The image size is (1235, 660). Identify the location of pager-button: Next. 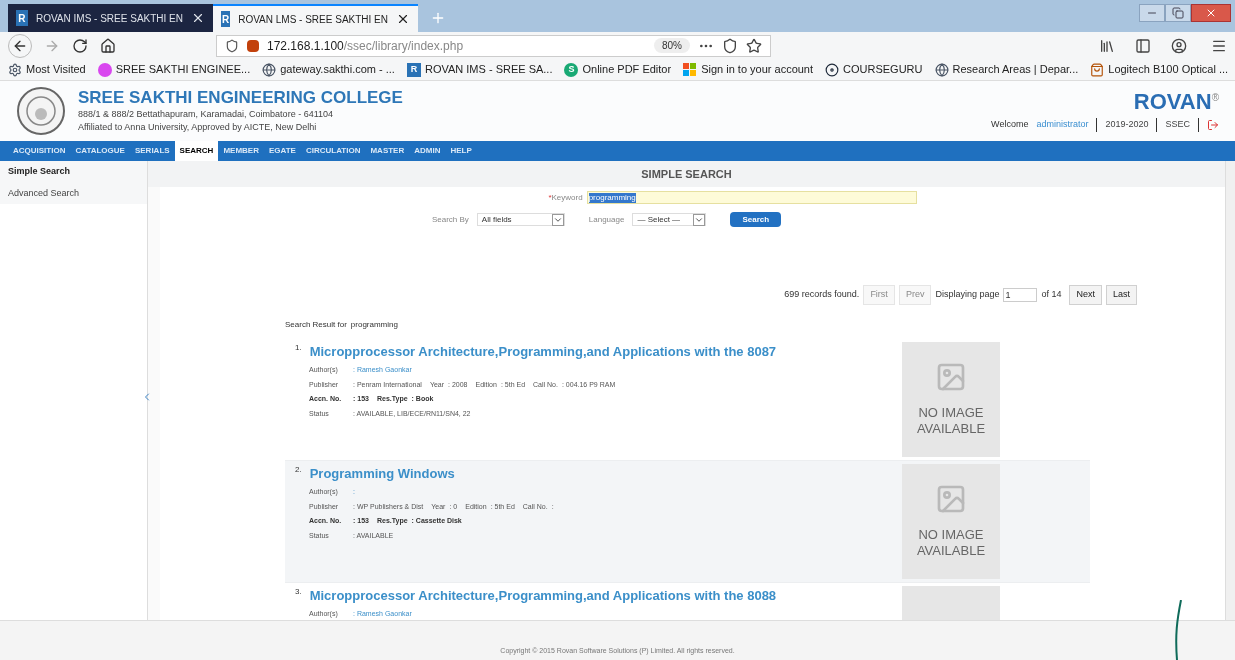
(1085, 295).